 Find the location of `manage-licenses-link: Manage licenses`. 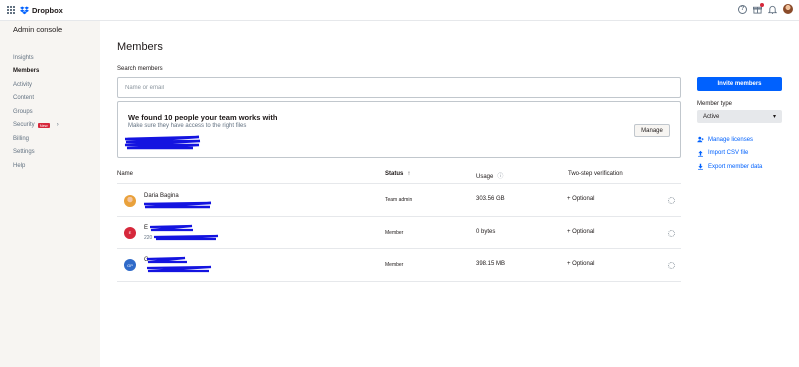

manage-licenses-link: Manage licenses is located at coordinates (739, 140).